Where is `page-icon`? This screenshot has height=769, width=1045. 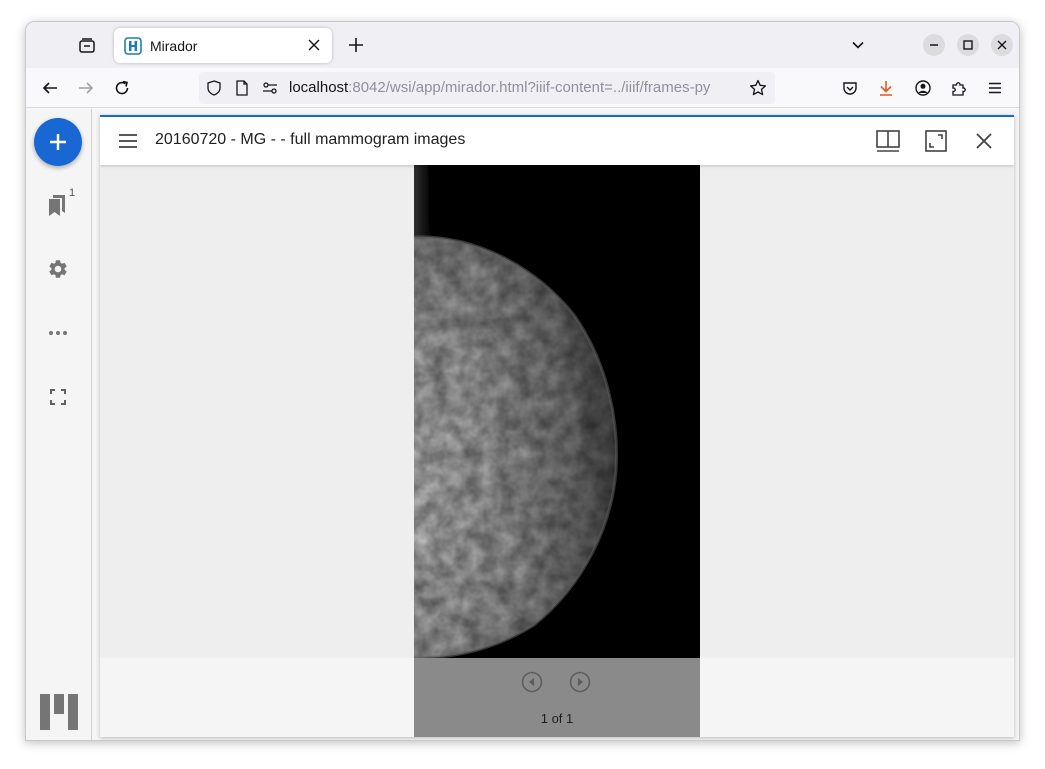
page-icon is located at coordinates (242, 88).